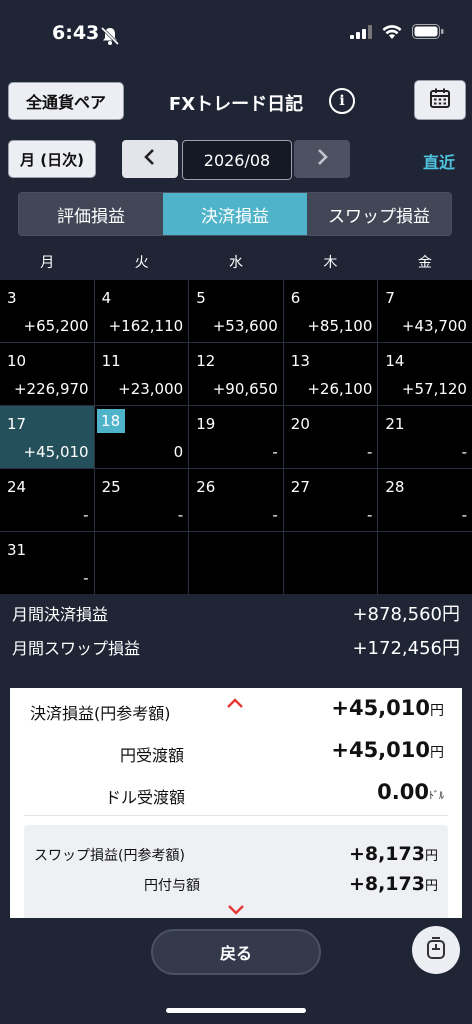 Image resolution: width=472 pixels, height=1024 pixels. I want to click on calendar-day-cell: 14 +57,120, so click(425, 374).